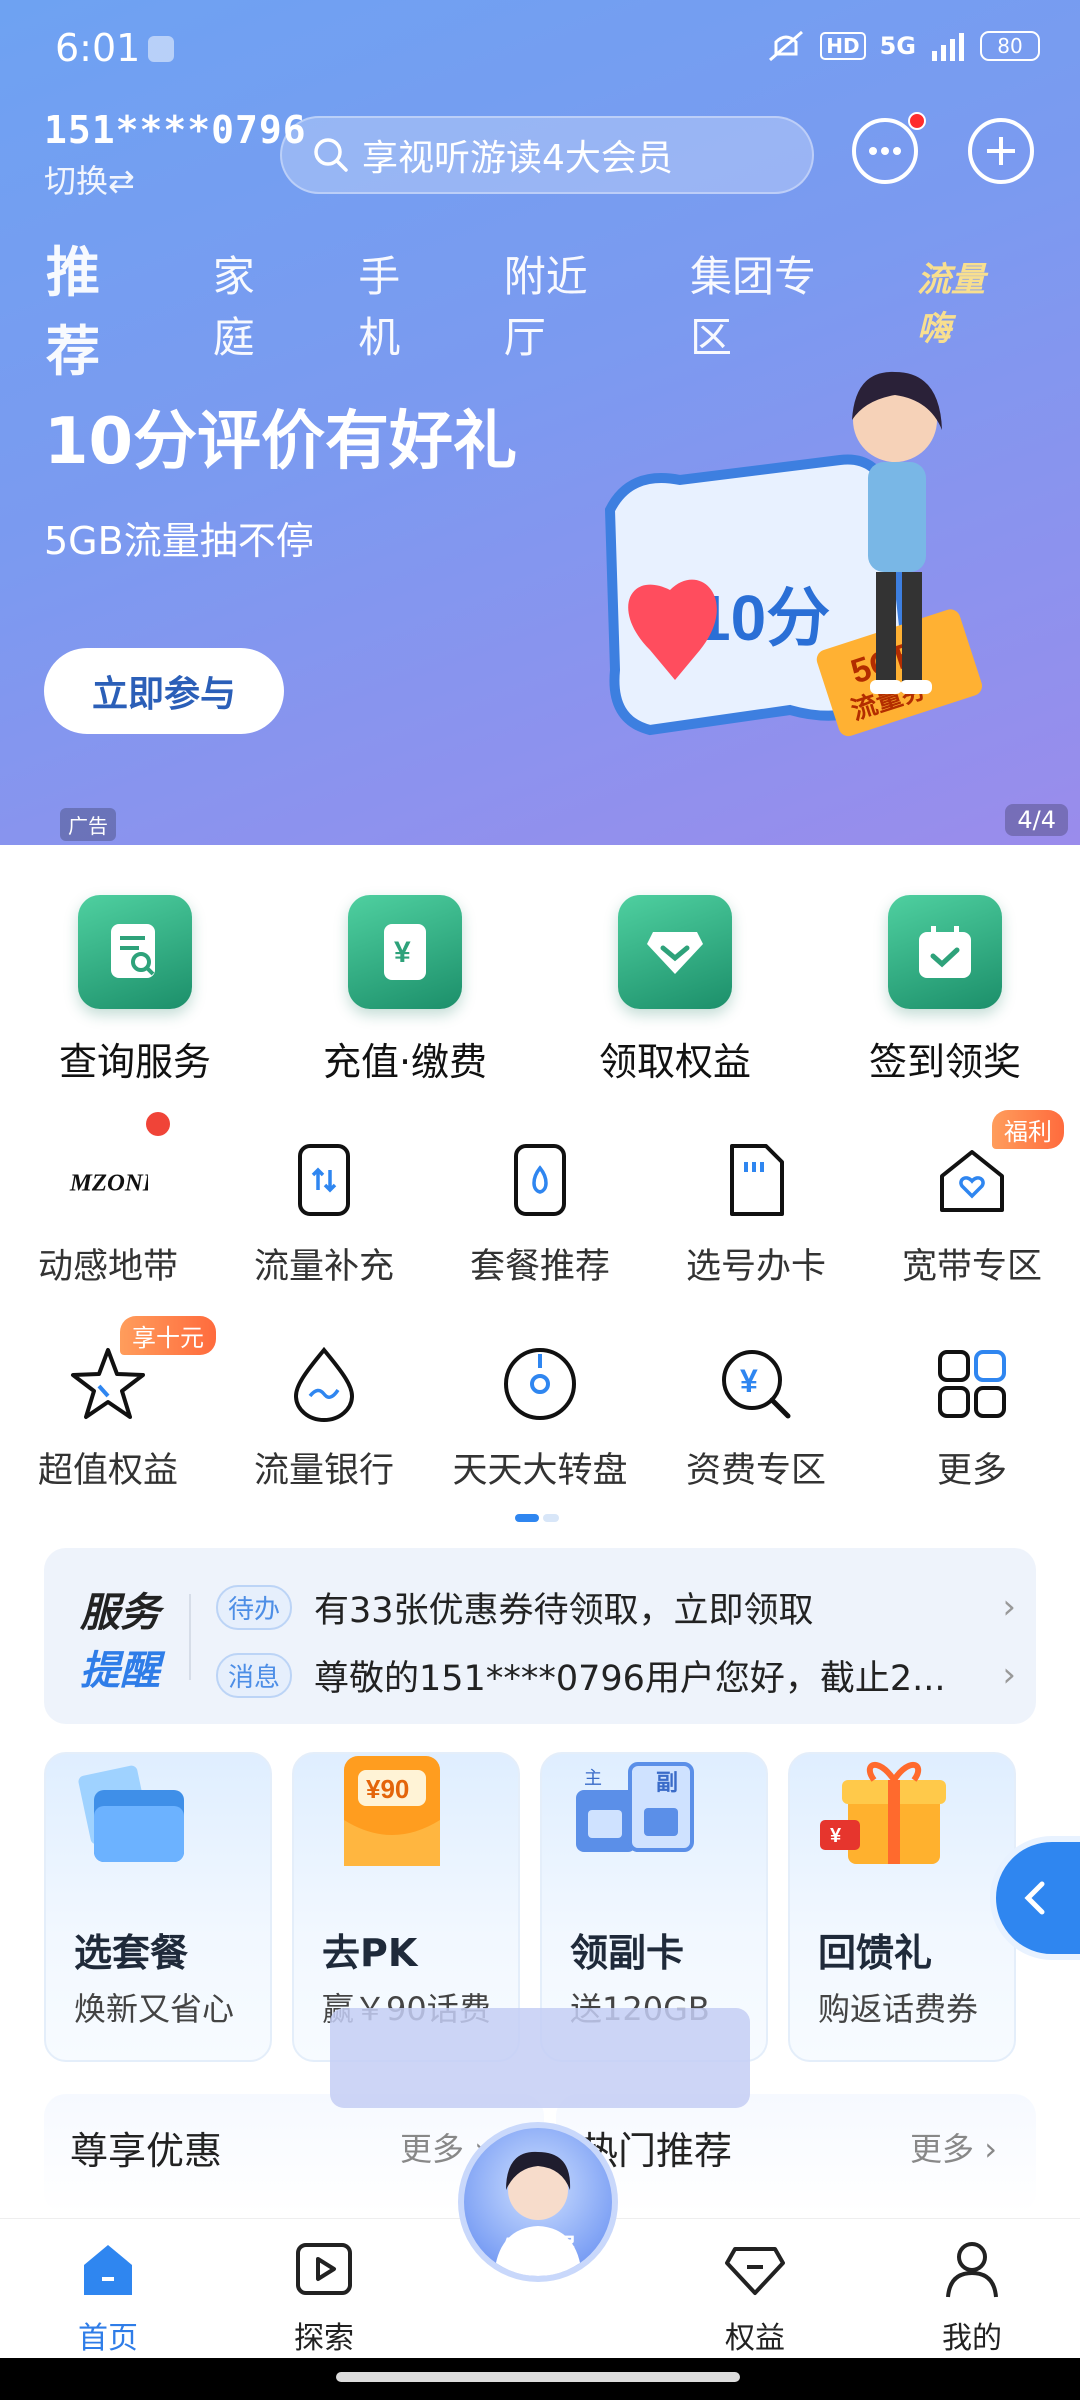  What do you see at coordinates (175, 155) in the screenshot?
I see `account-switcher: 151****0796 切换⇄` at bounding box center [175, 155].